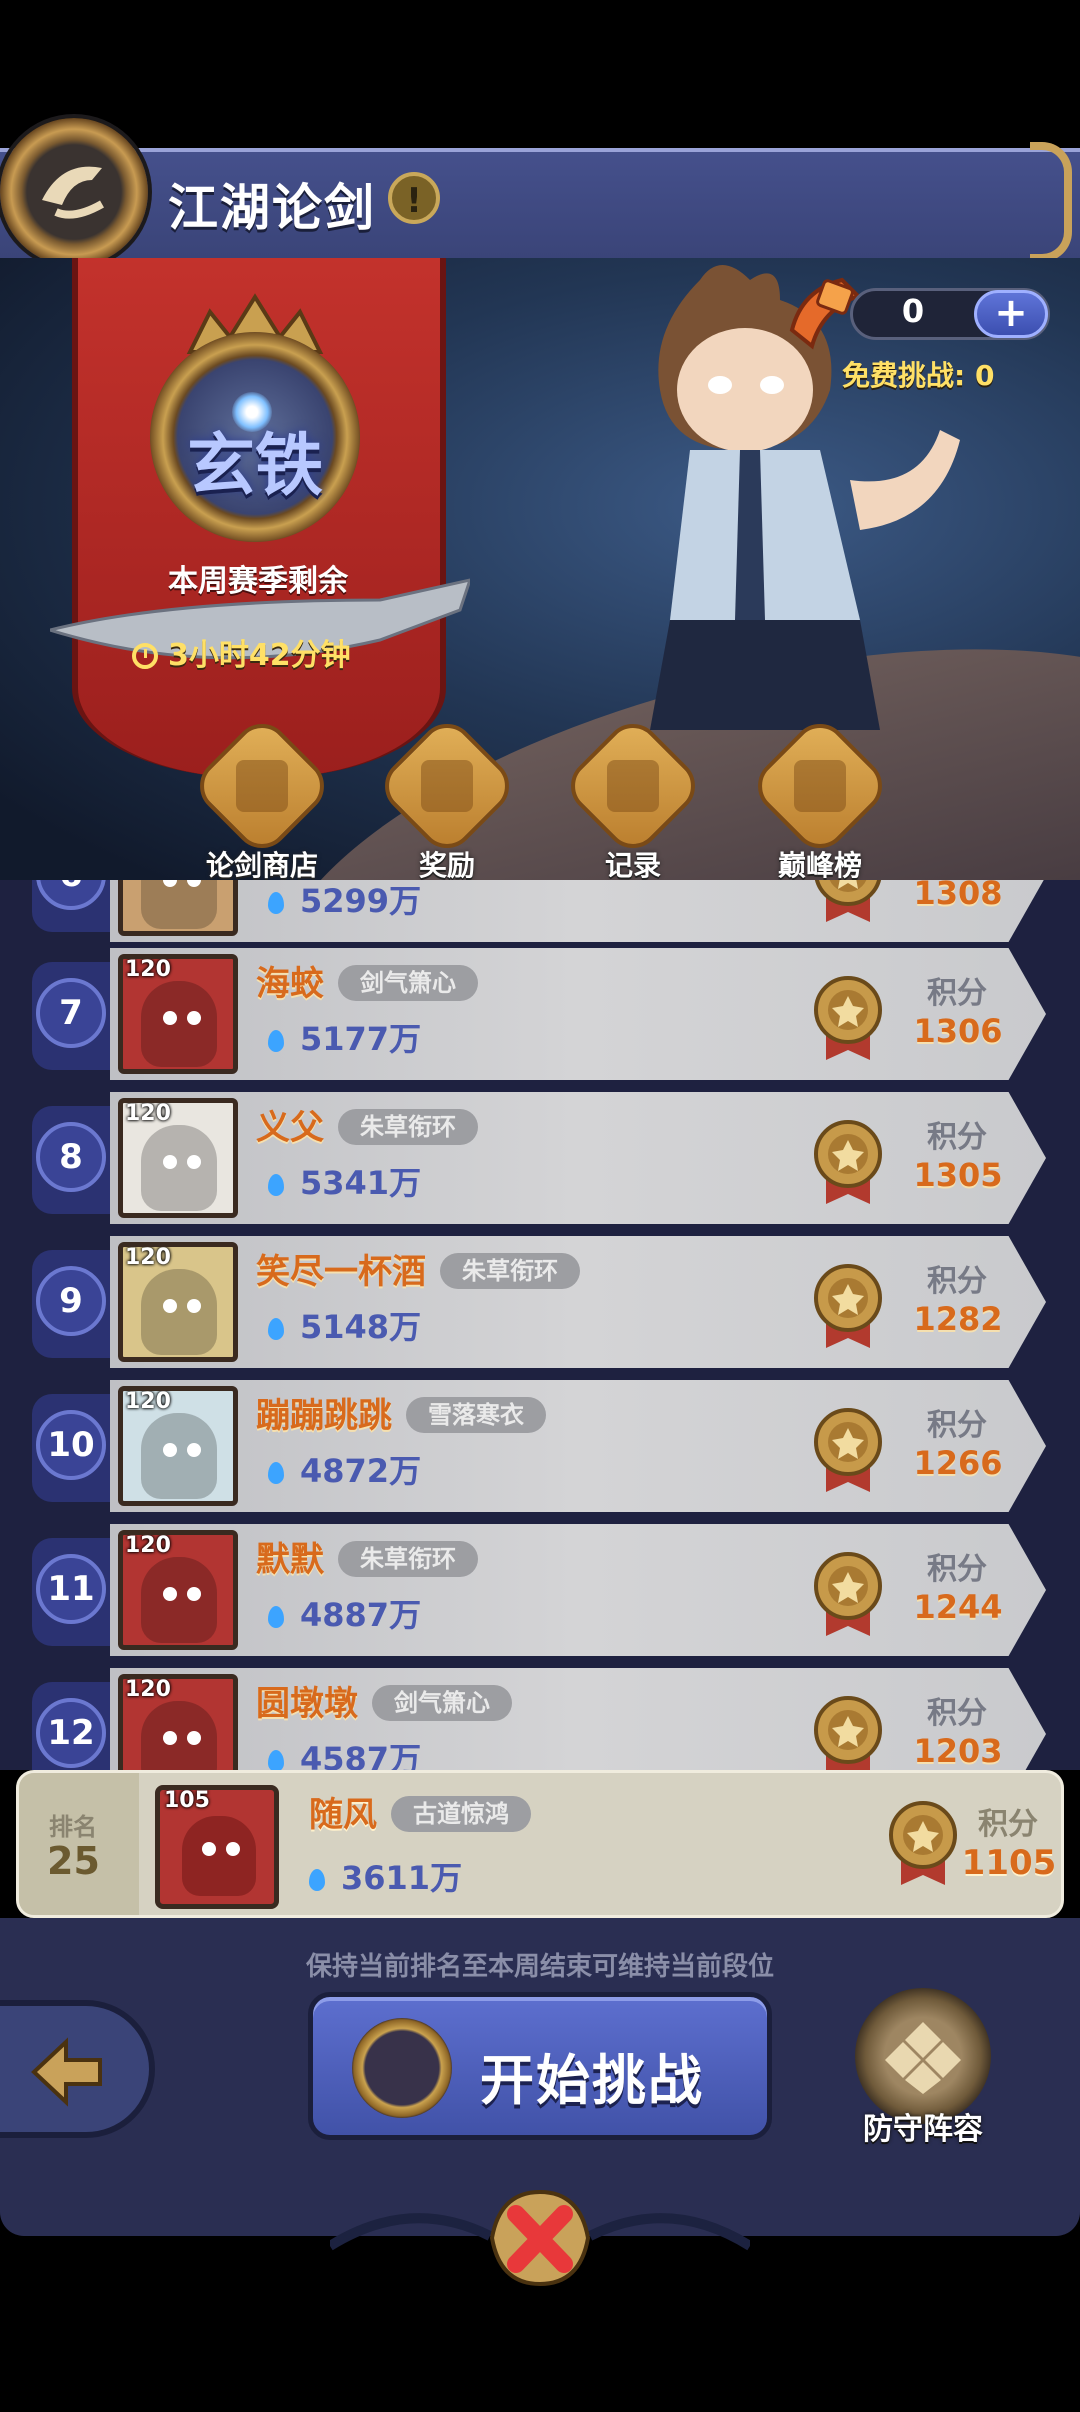 This screenshot has height=2412, width=1080. I want to click on rank-number: 6, so click(71, 895).